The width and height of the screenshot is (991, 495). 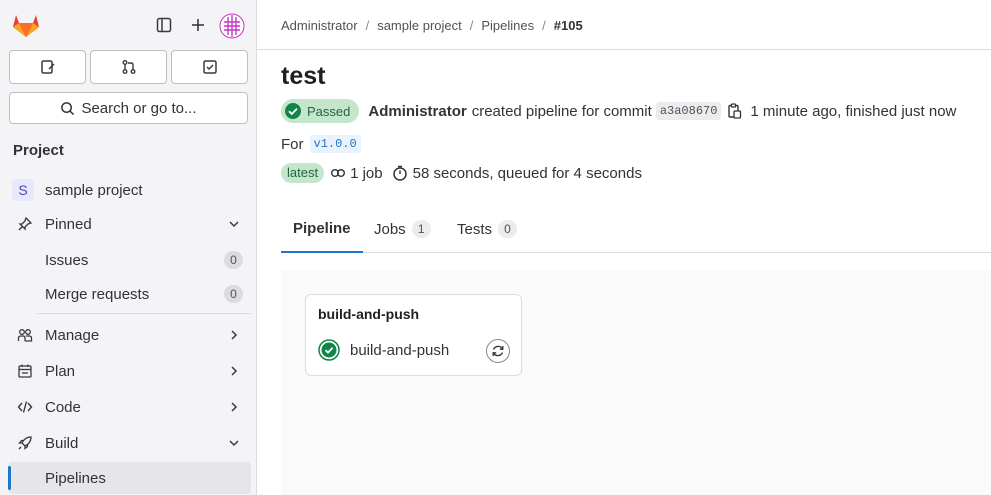 I want to click on retry-job-button, so click(x=498, y=351).